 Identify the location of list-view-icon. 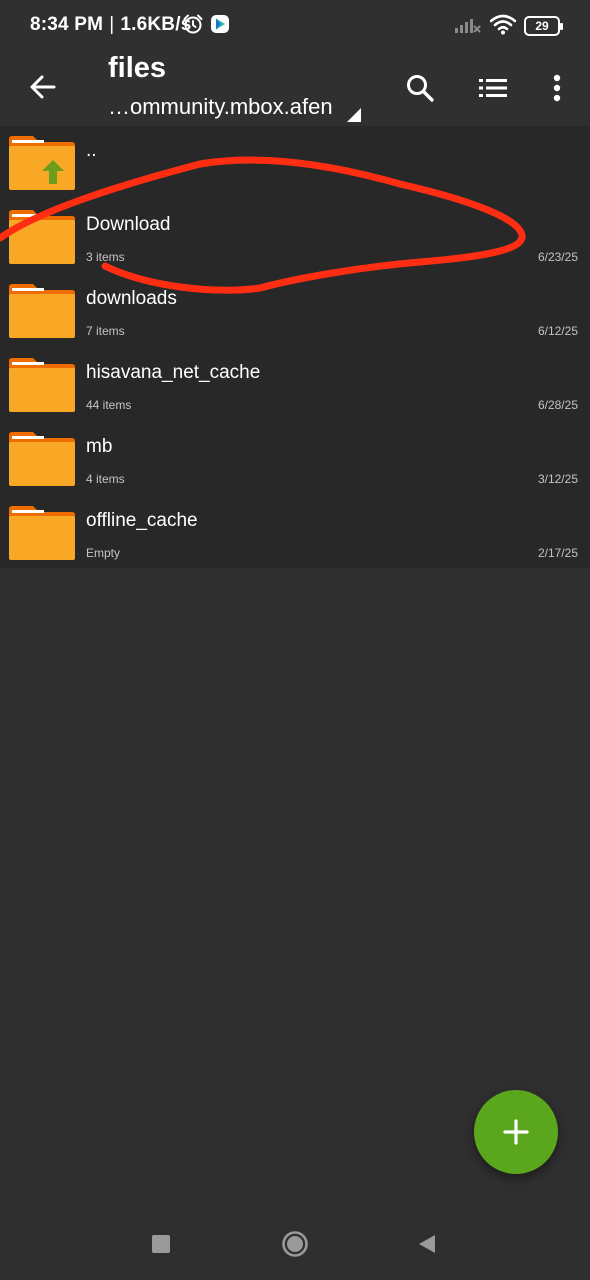
(493, 88).